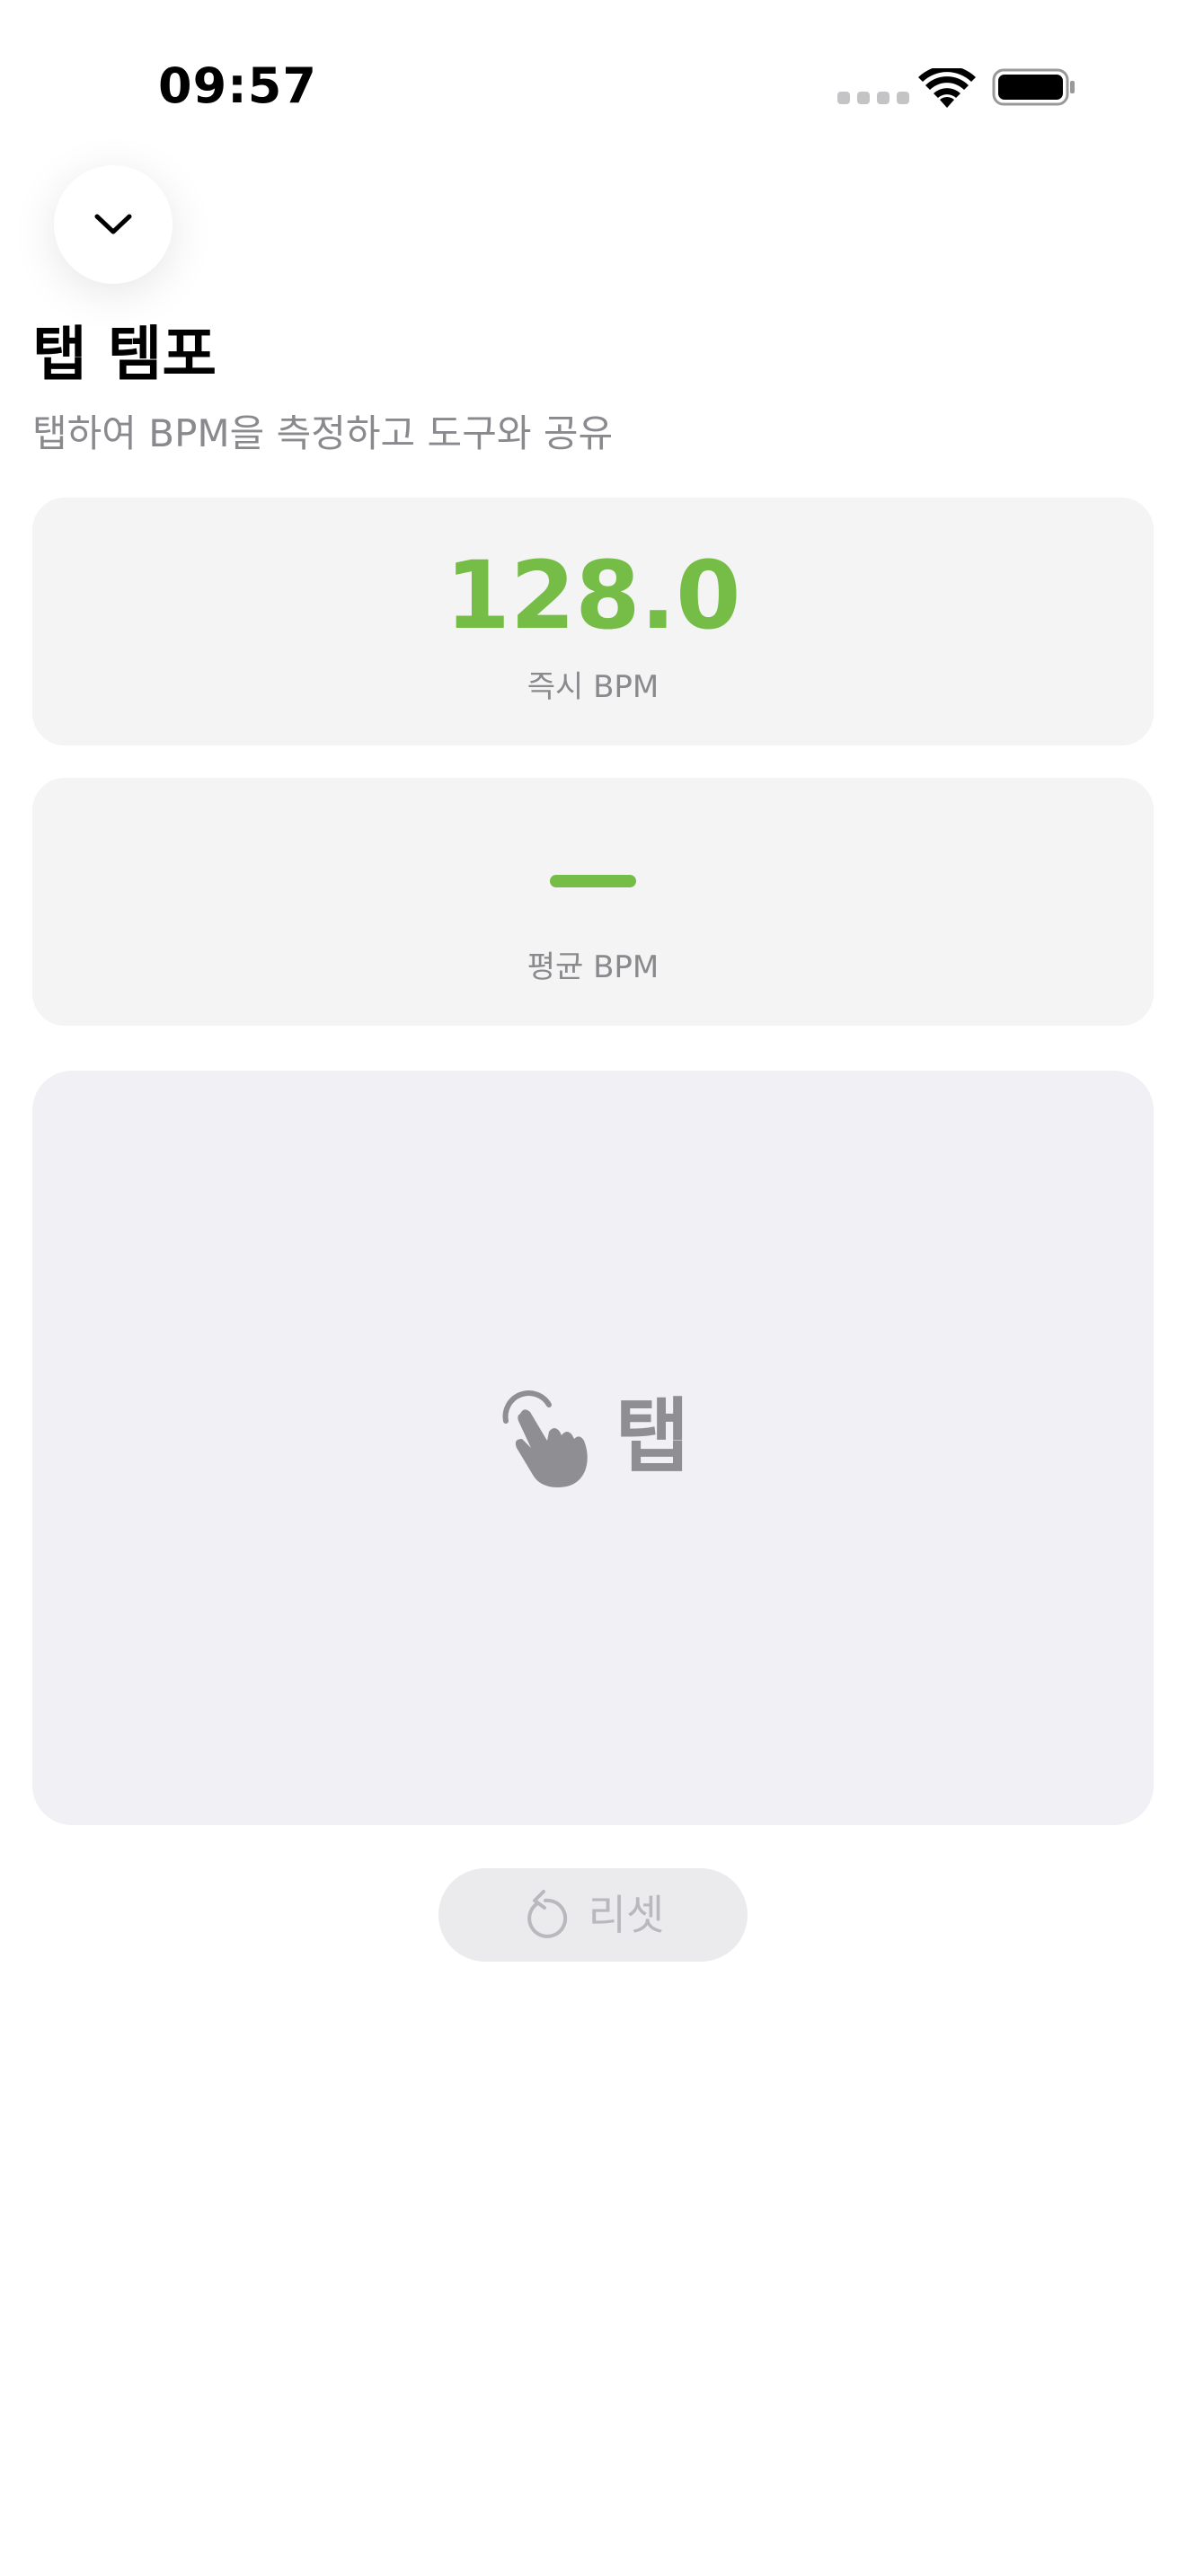  Describe the element at coordinates (593, 967) in the screenshot. I see `average-bpm-label: 평균 BPM` at that location.